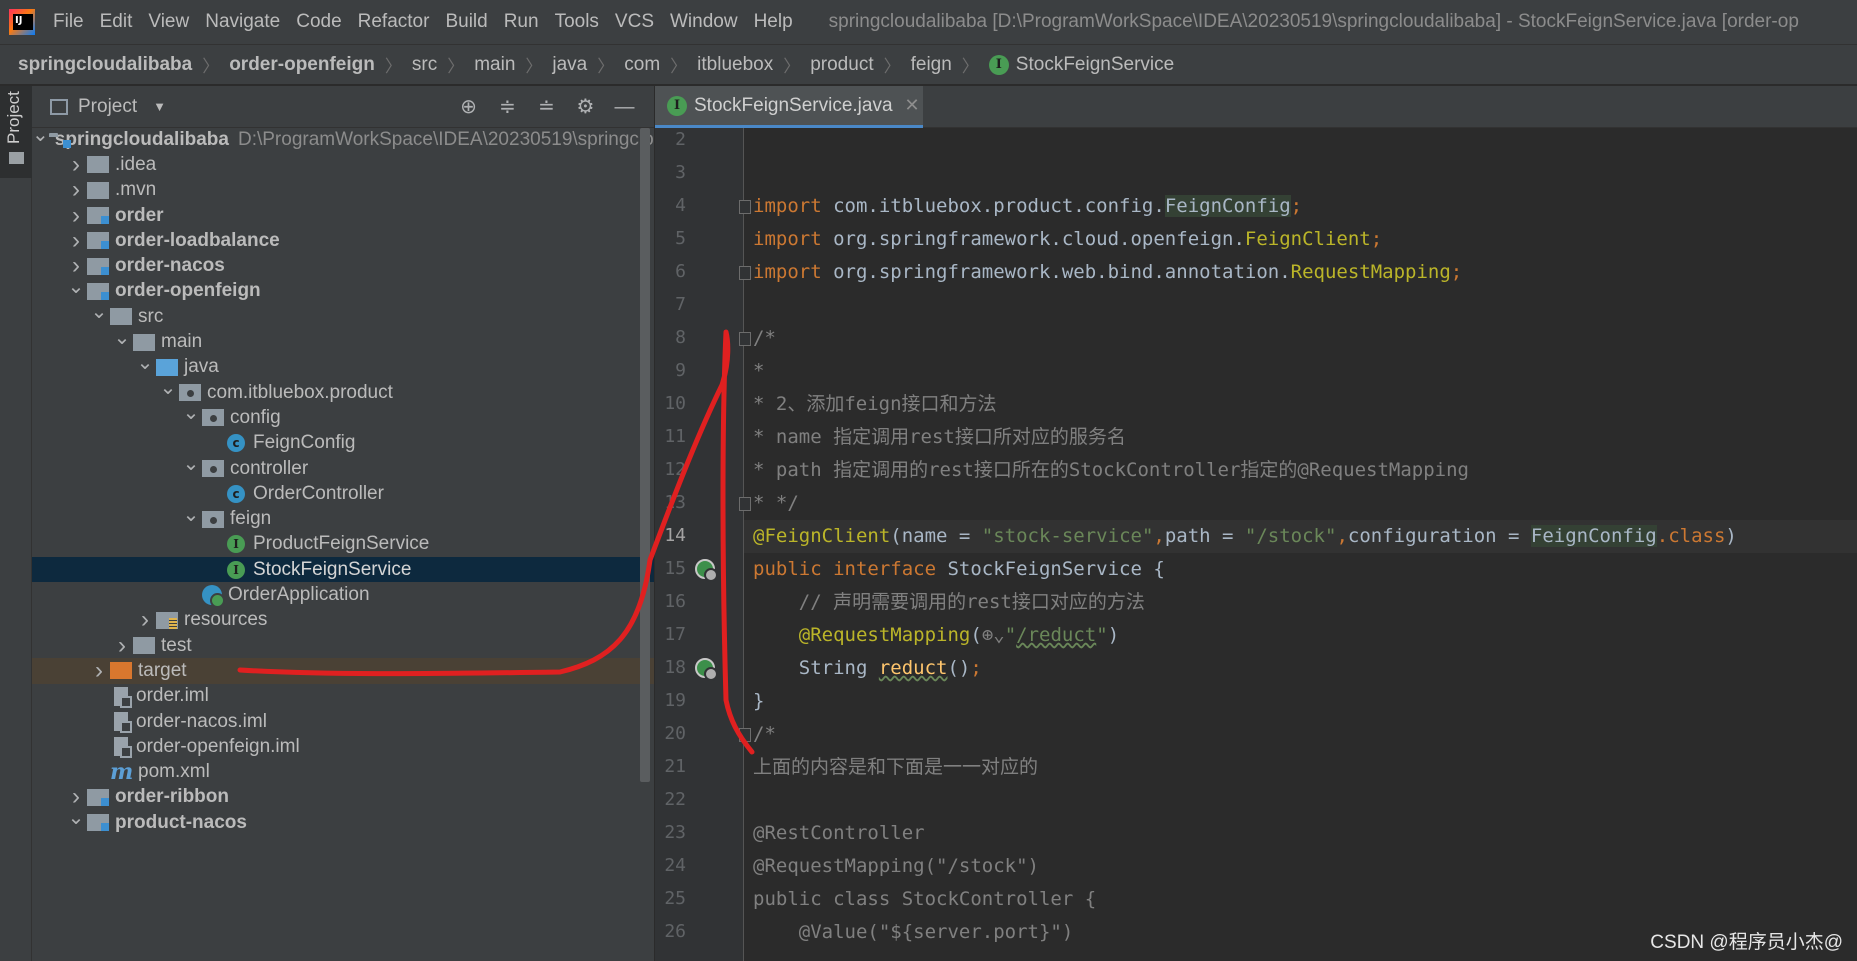  I want to click on menu-item-vcs: VCS, so click(634, 22).